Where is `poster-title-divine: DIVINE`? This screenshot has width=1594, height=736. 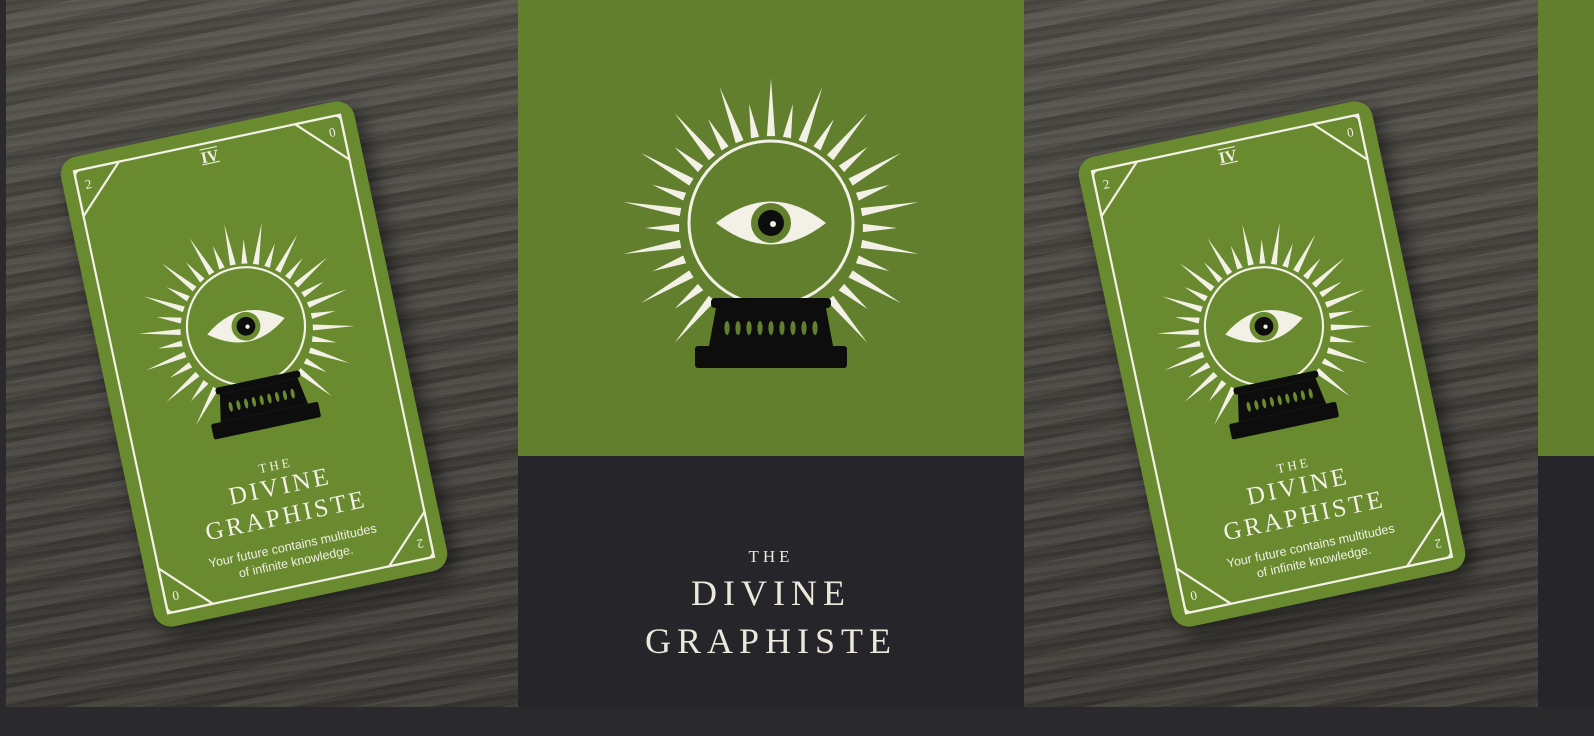 poster-title-divine: DIVINE is located at coordinates (771, 593).